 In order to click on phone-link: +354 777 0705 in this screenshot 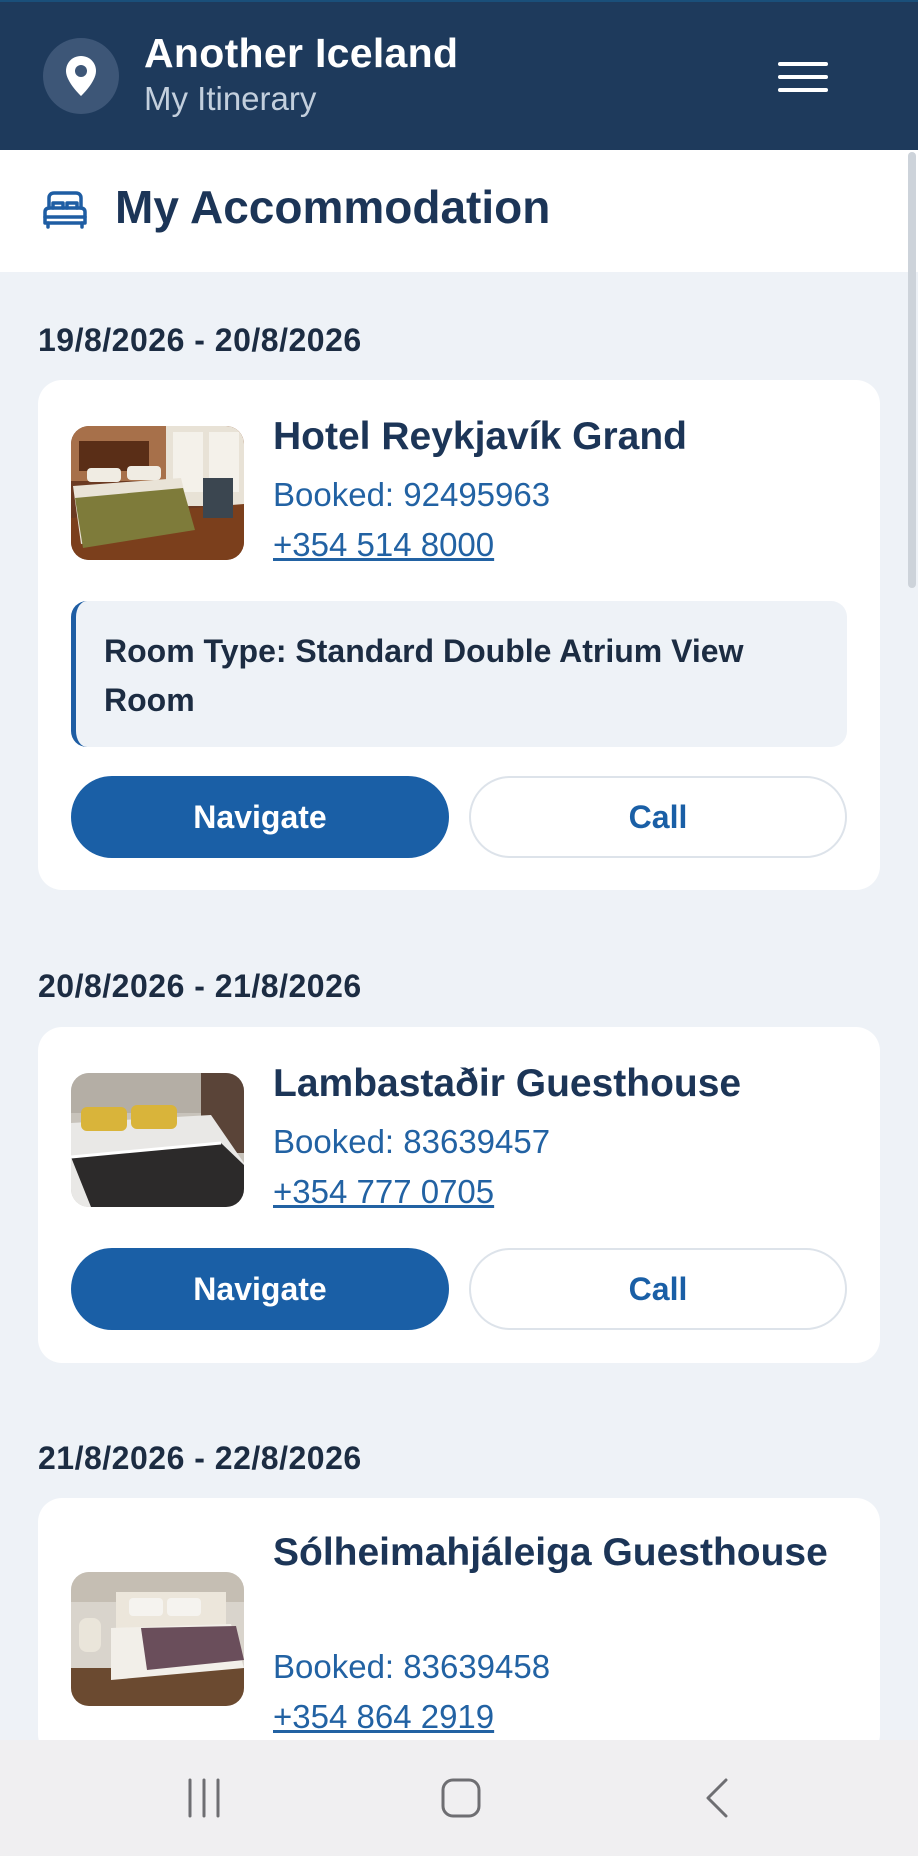, I will do `click(383, 1192)`.